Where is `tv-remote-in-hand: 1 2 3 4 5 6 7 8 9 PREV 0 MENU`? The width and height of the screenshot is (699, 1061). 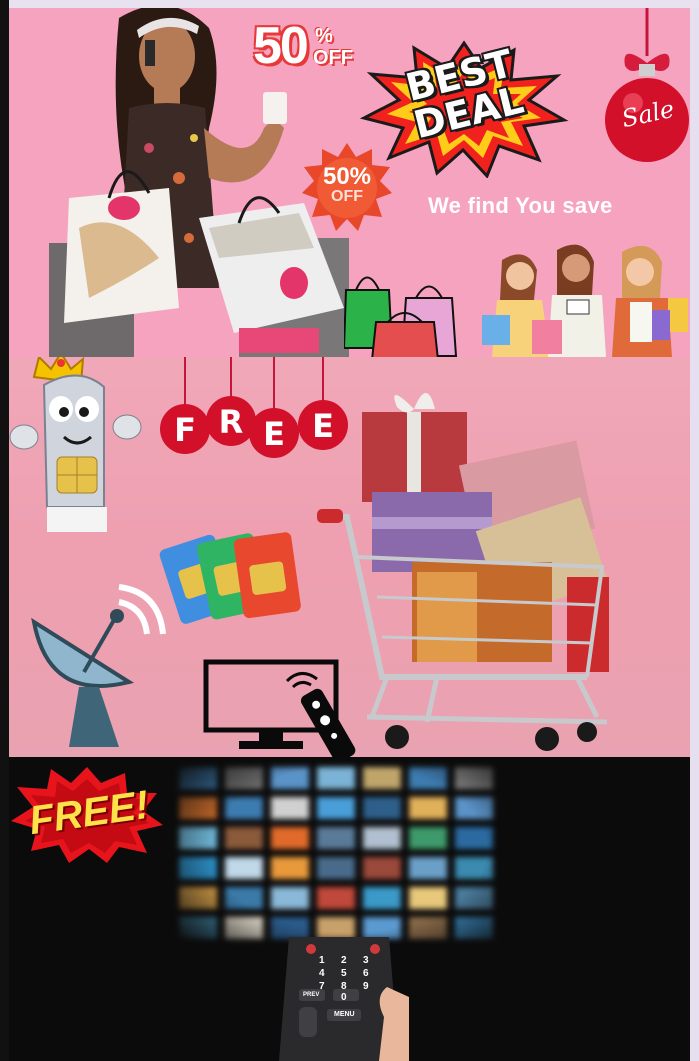 tv-remote-in-hand: 1 2 3 4 5 6 7 8 9 PREV 0 MENU is located at coordinates (344, 999).